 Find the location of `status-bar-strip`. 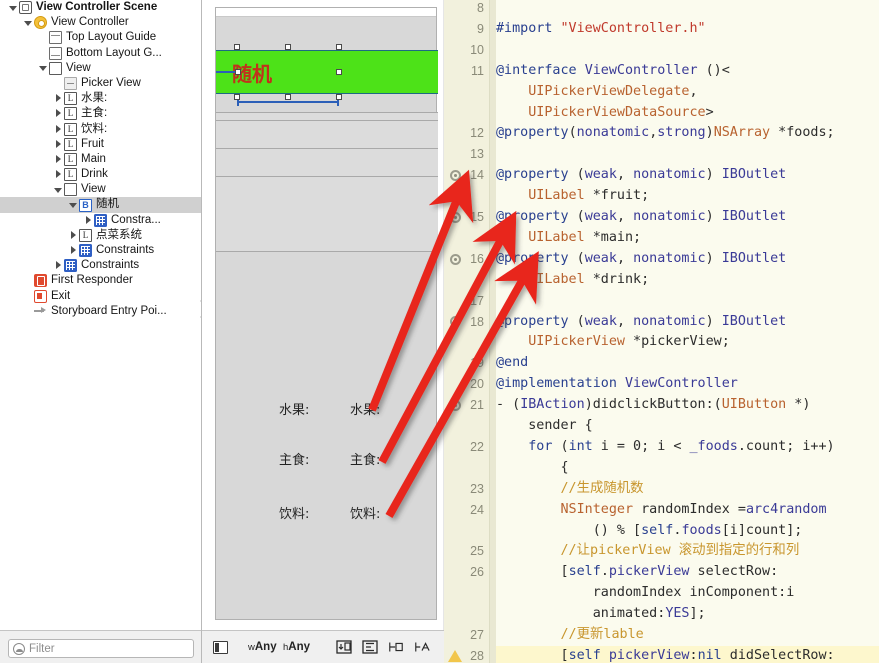

status-bar-strip is located at coordinates (326, 12).